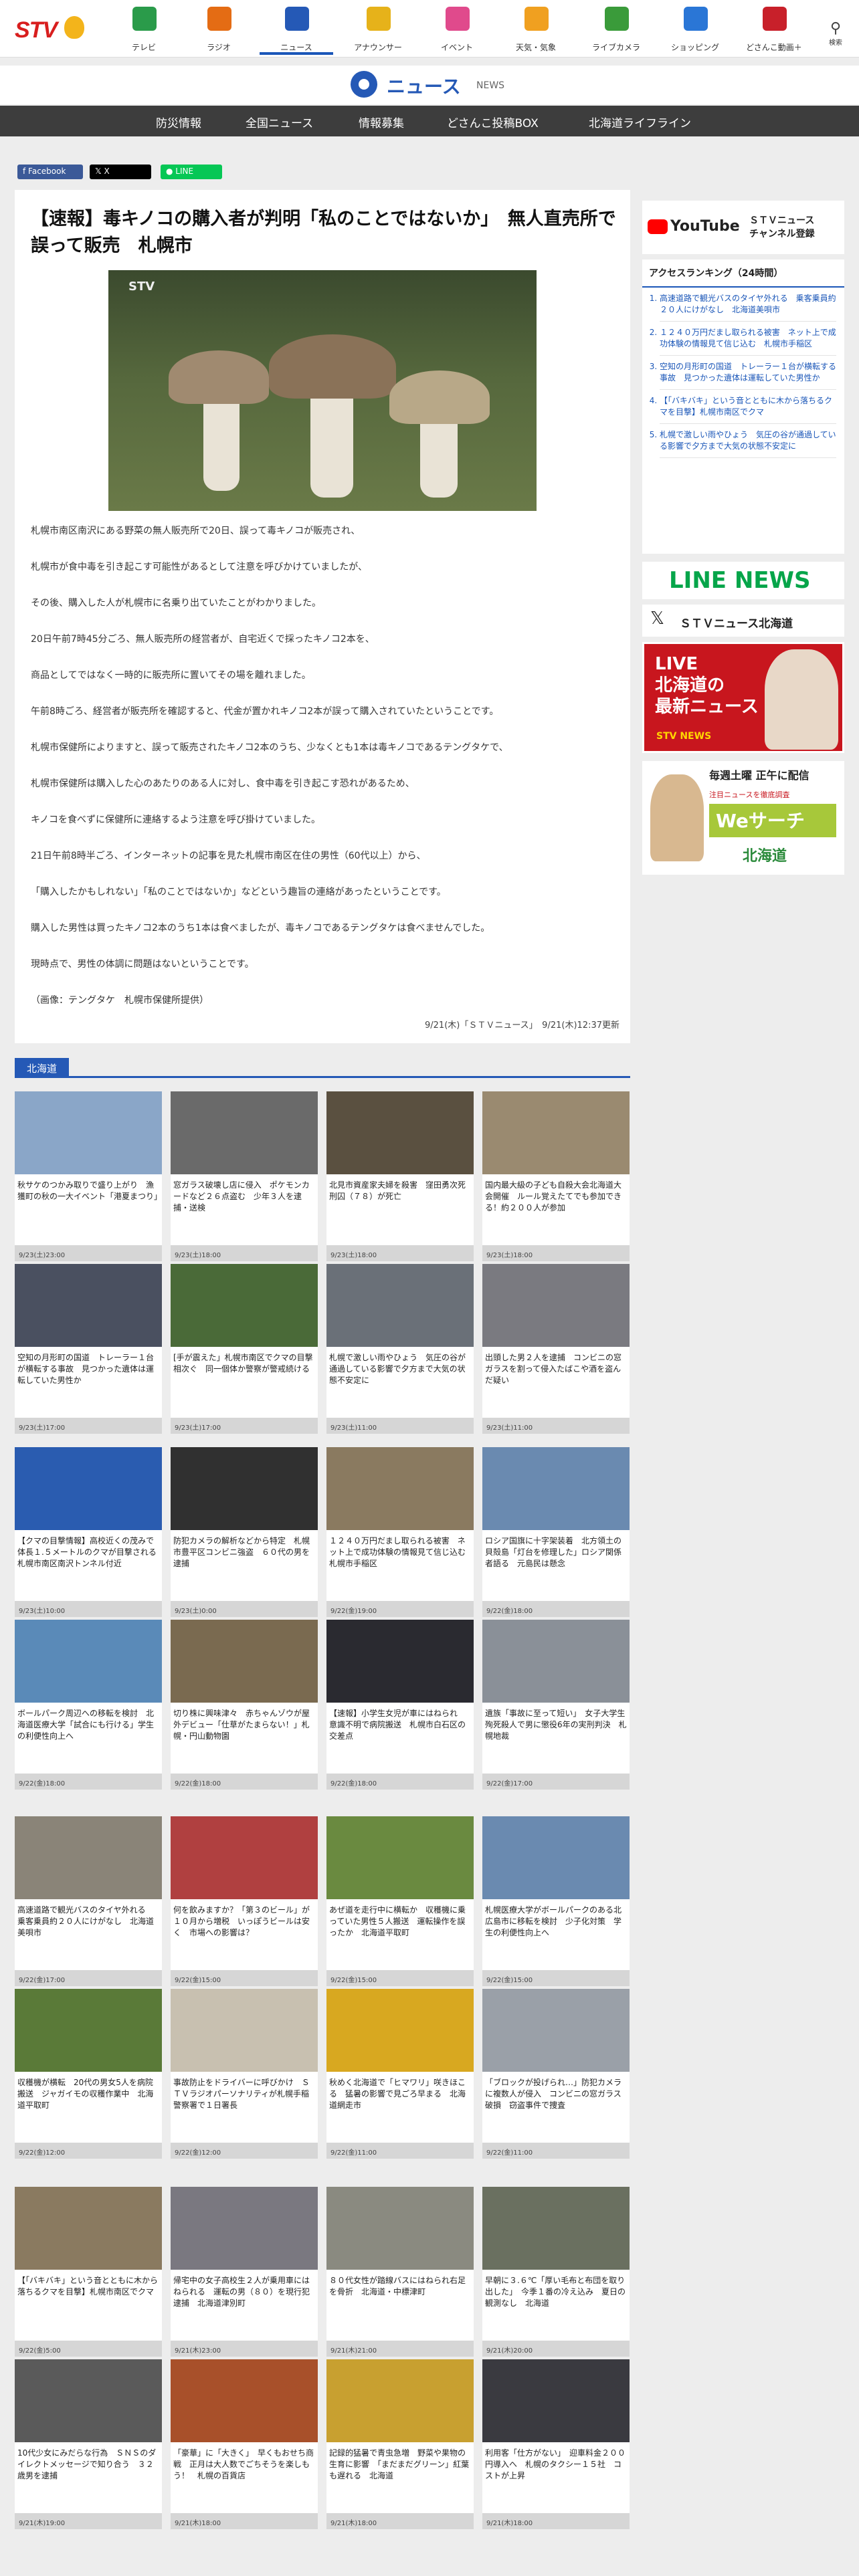 The height and width of the screenshot is (2576, 859). What do you see at coordinates (88, 2521) in the screenshot?
I see `news-card-date: 9/21(木)19:00` at bounding box center [88, 2521].